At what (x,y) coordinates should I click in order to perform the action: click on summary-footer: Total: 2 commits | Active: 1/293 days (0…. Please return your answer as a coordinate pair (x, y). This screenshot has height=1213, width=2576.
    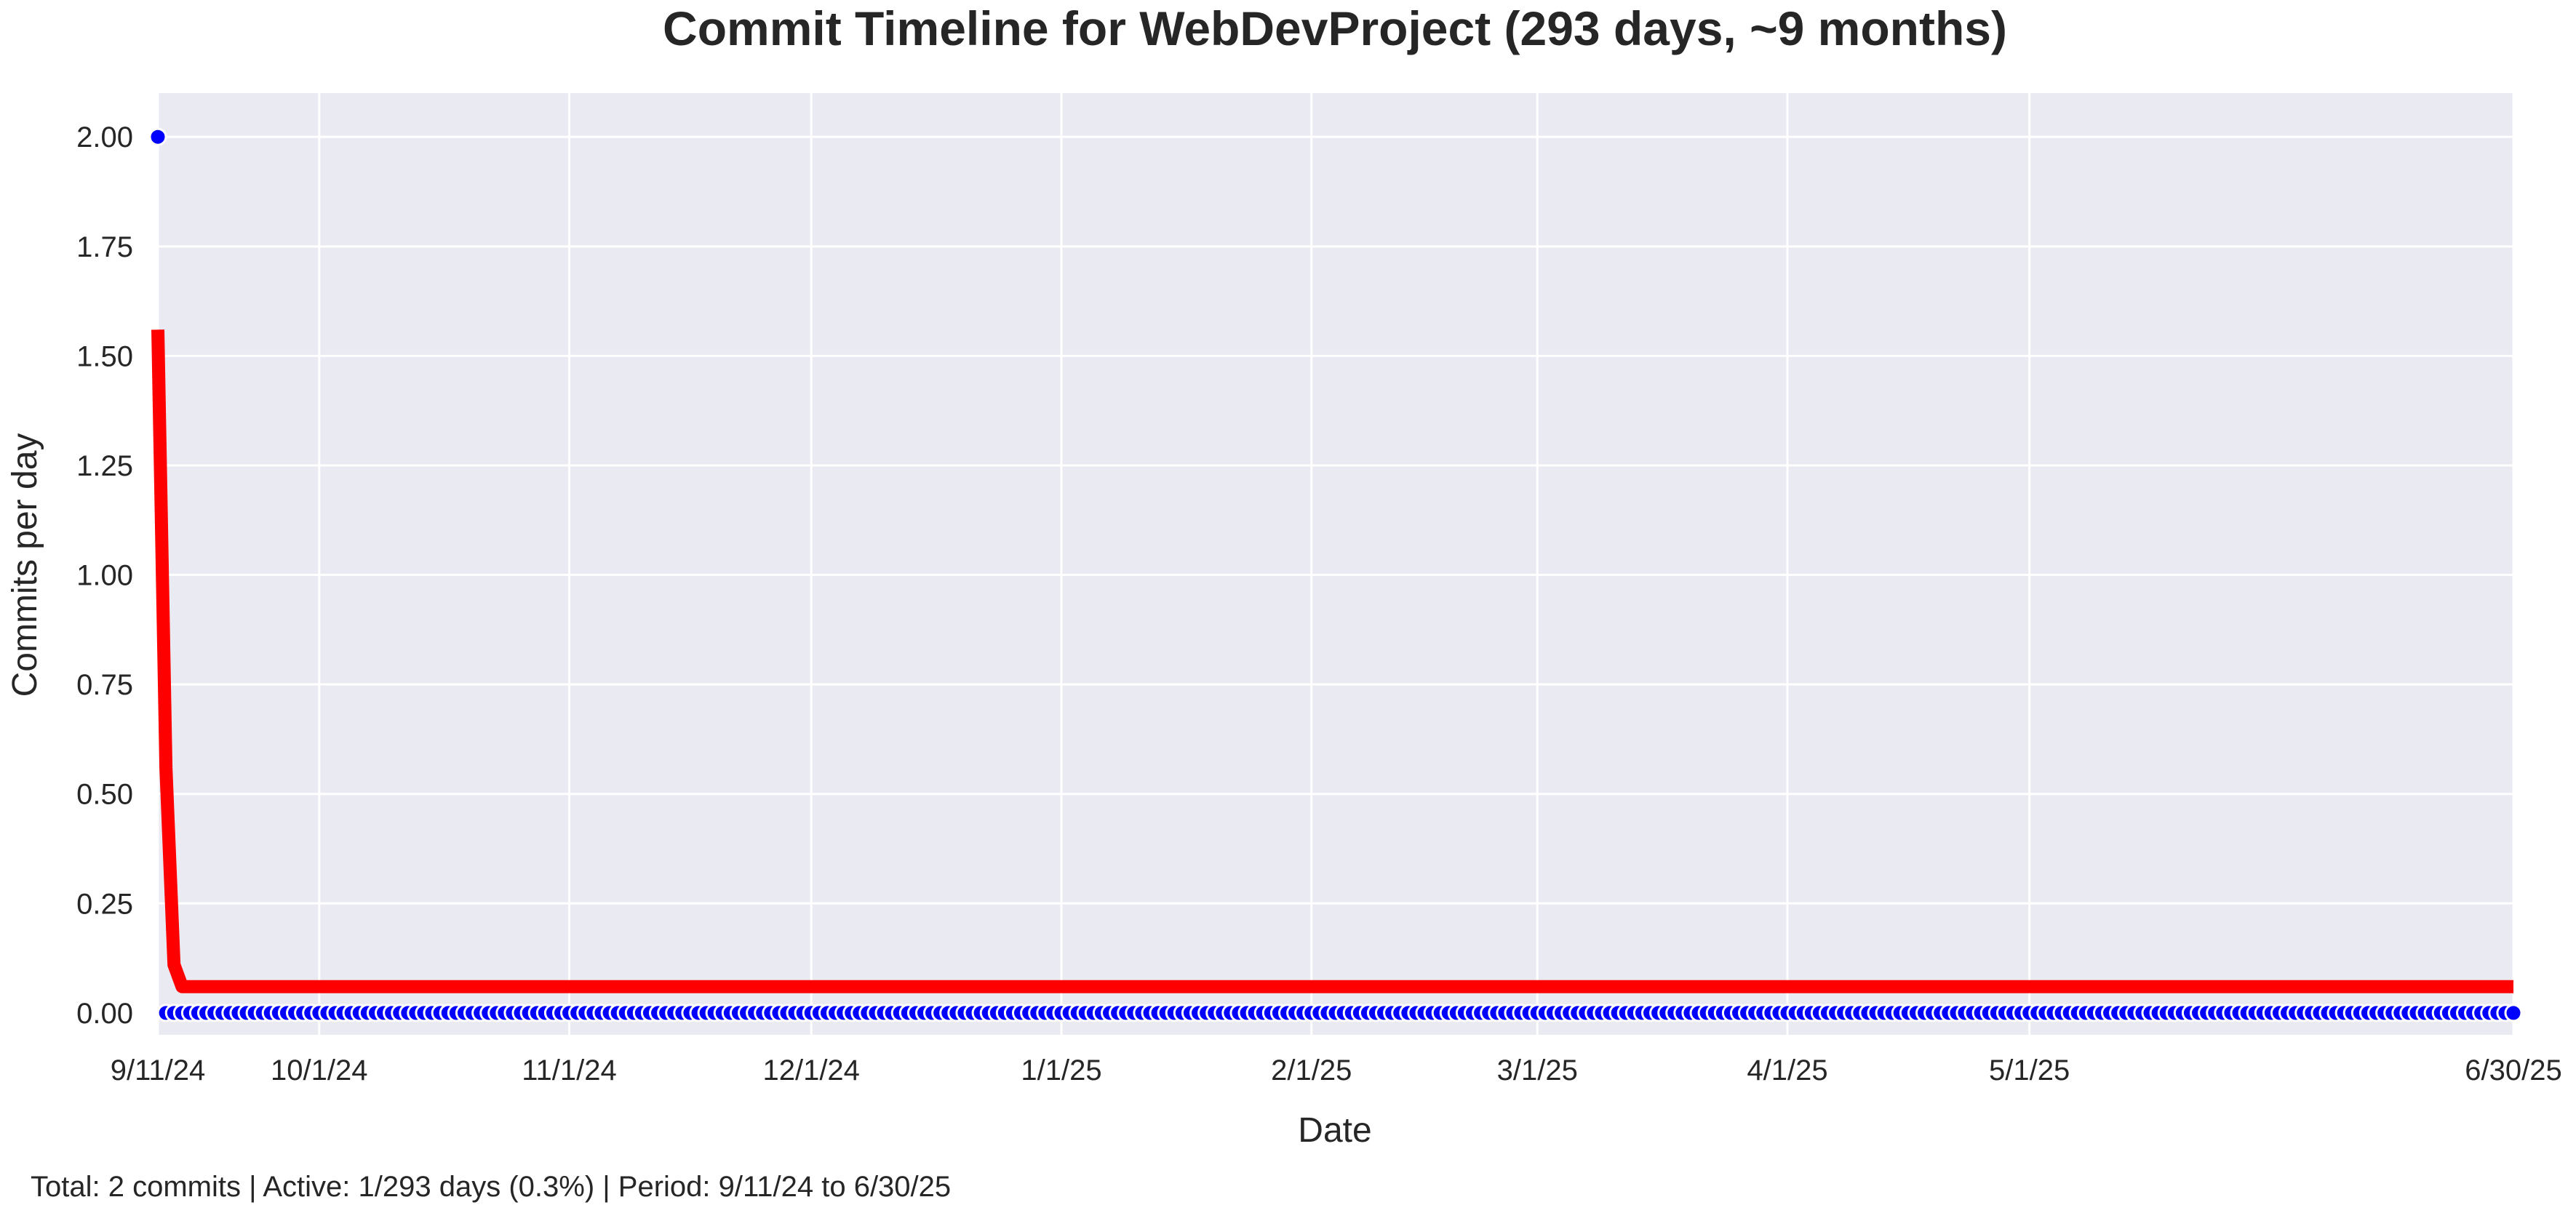
    Looking at the image, I should click on (491, 1187).